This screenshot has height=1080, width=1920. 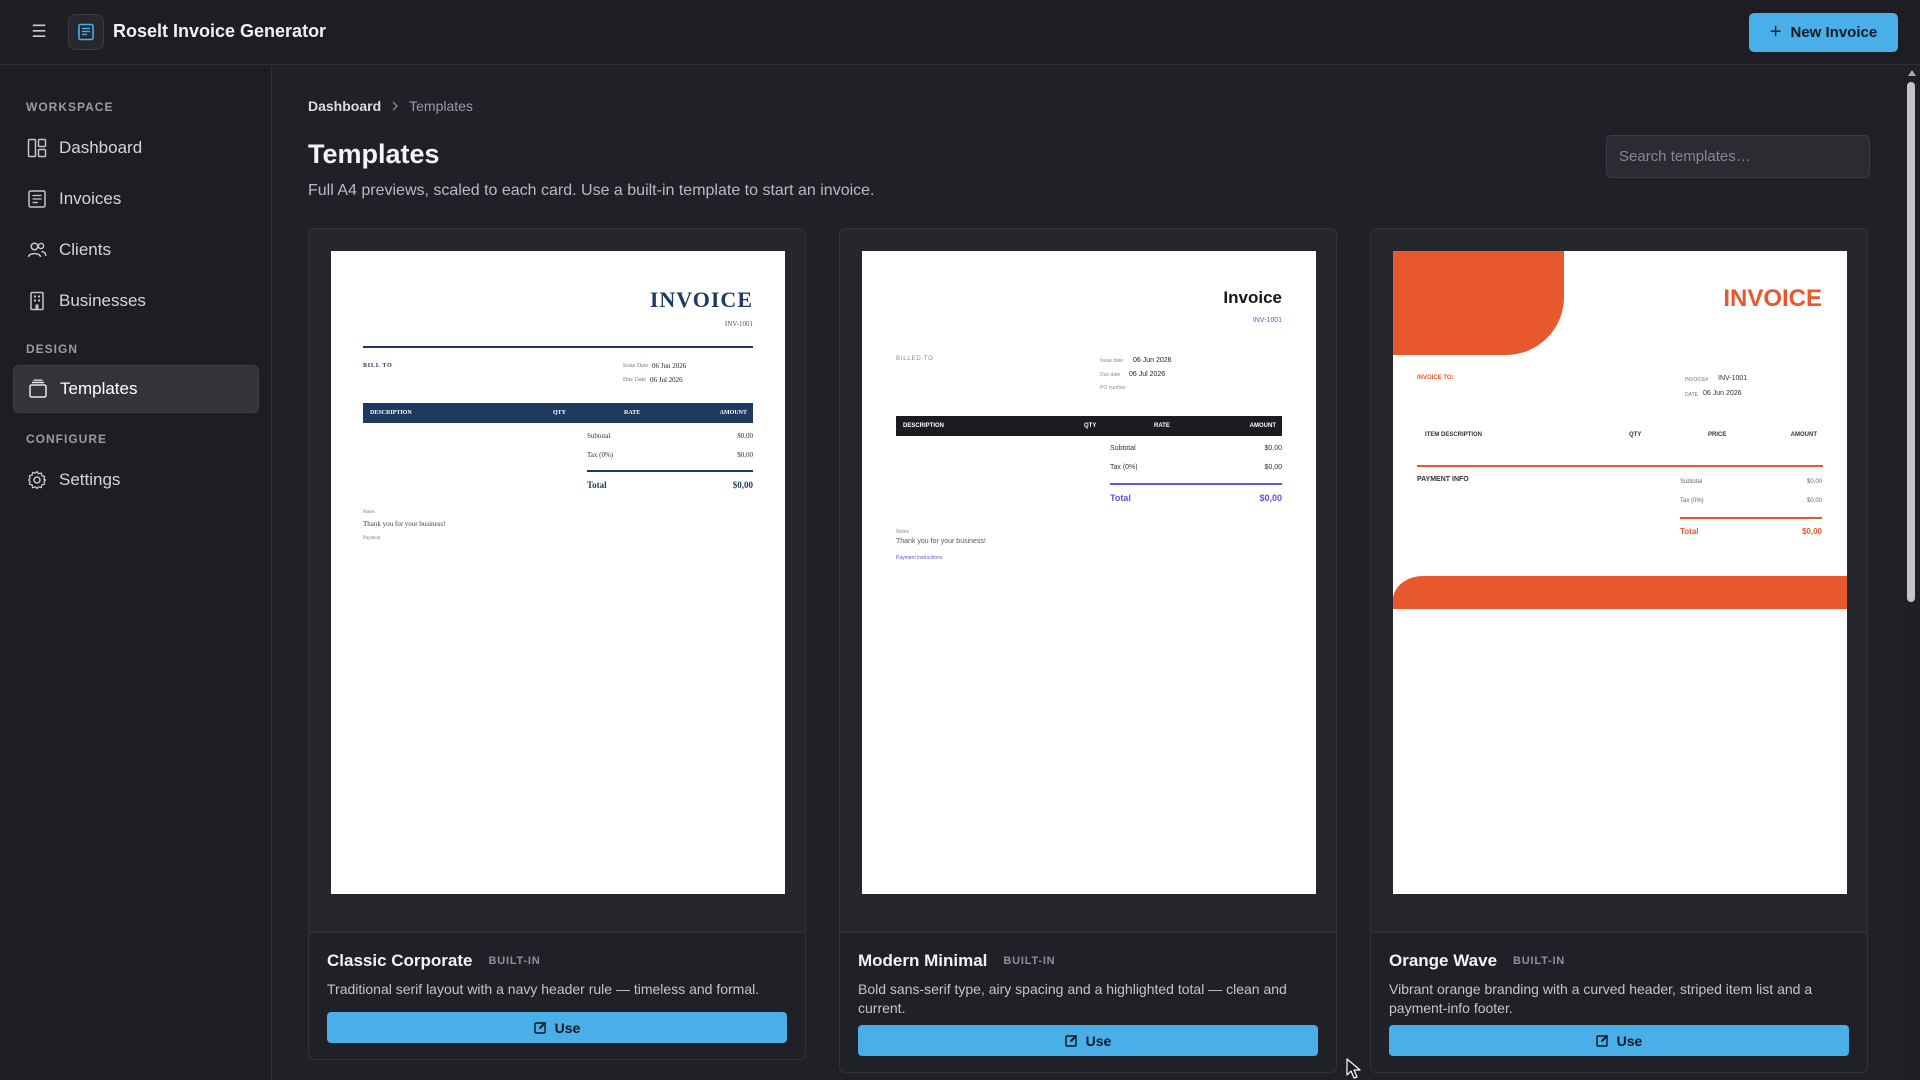 What do you see at coordinates (66, 439) in the screenshot?
I see `sidebar-section-configure: CONFIGURE` at bounding box center [66, 439].